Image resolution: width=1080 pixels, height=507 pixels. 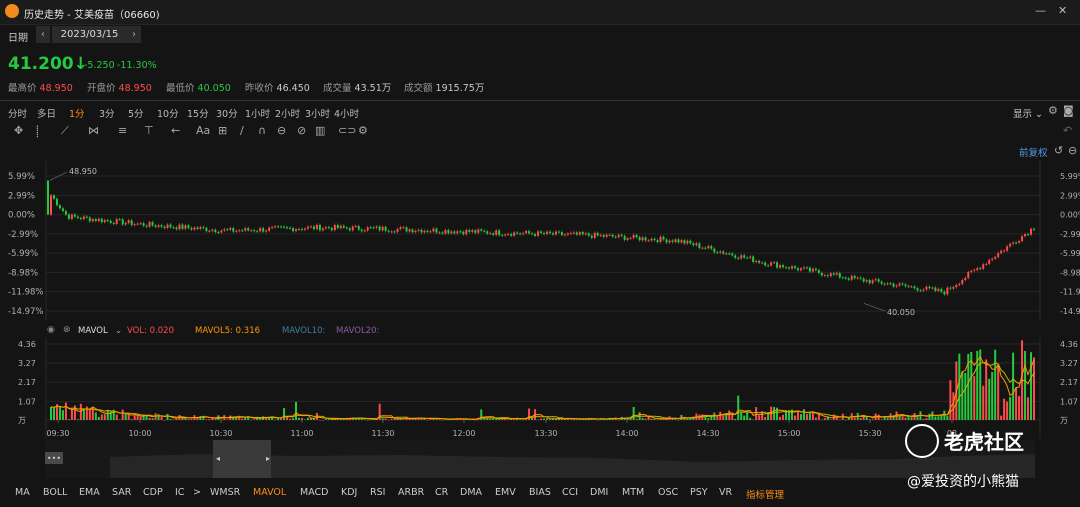 I want to click on indicator-1: BOLL, so click(x=55, y=492).